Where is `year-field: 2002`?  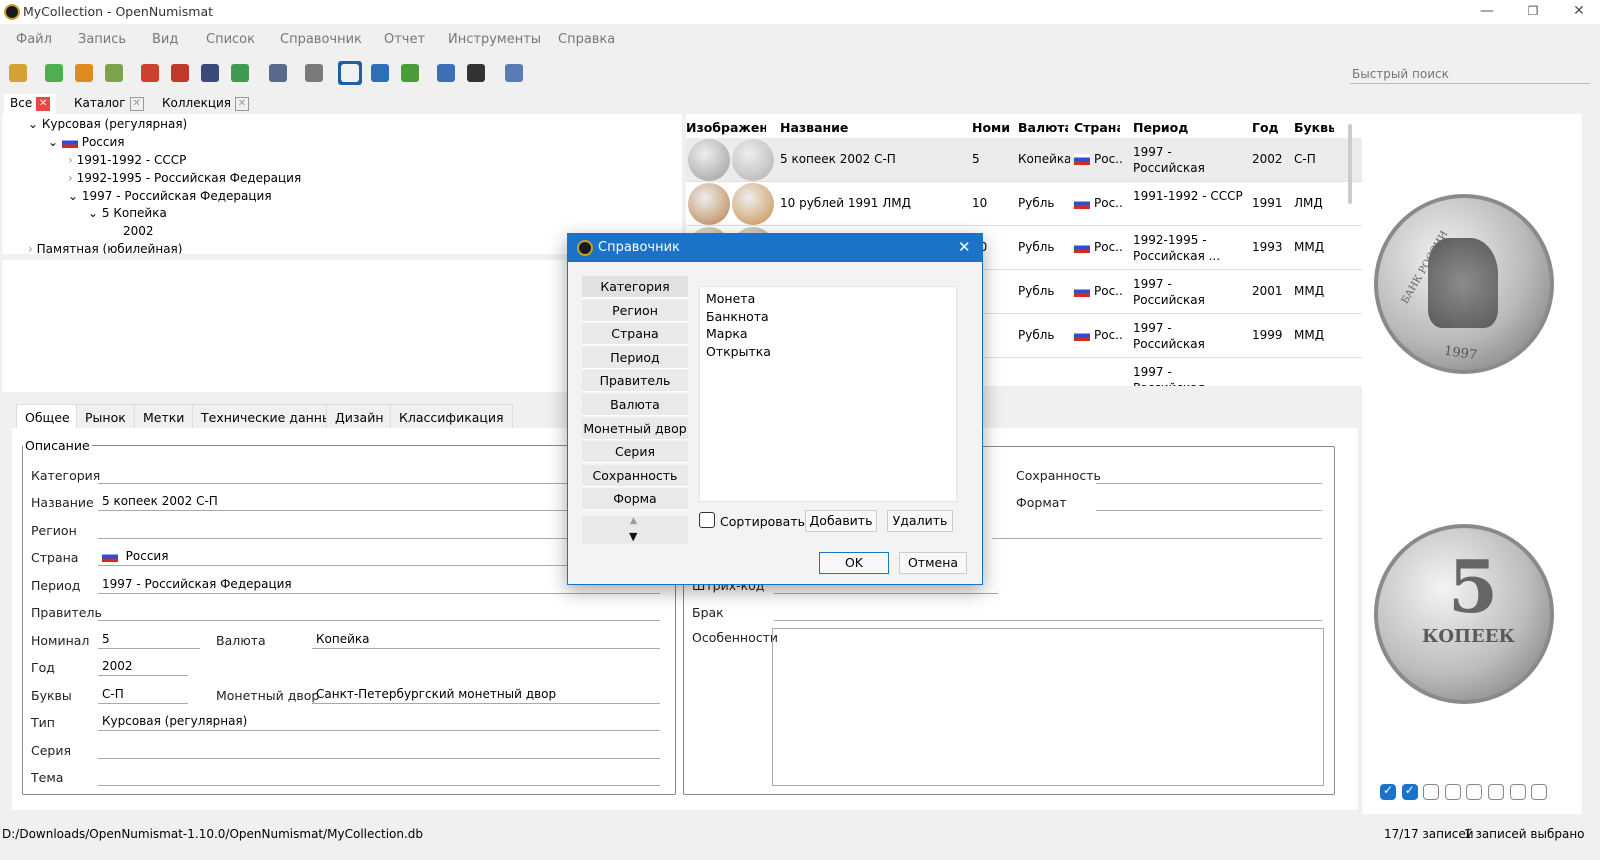
year-field: 2002 is located at coordinates (143, 666).